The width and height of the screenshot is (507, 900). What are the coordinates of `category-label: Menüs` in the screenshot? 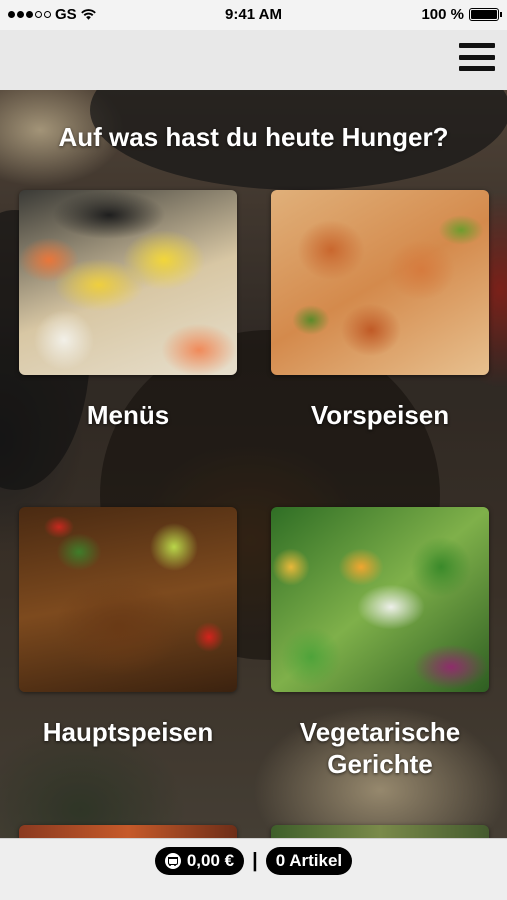 It's located at (128, 415).